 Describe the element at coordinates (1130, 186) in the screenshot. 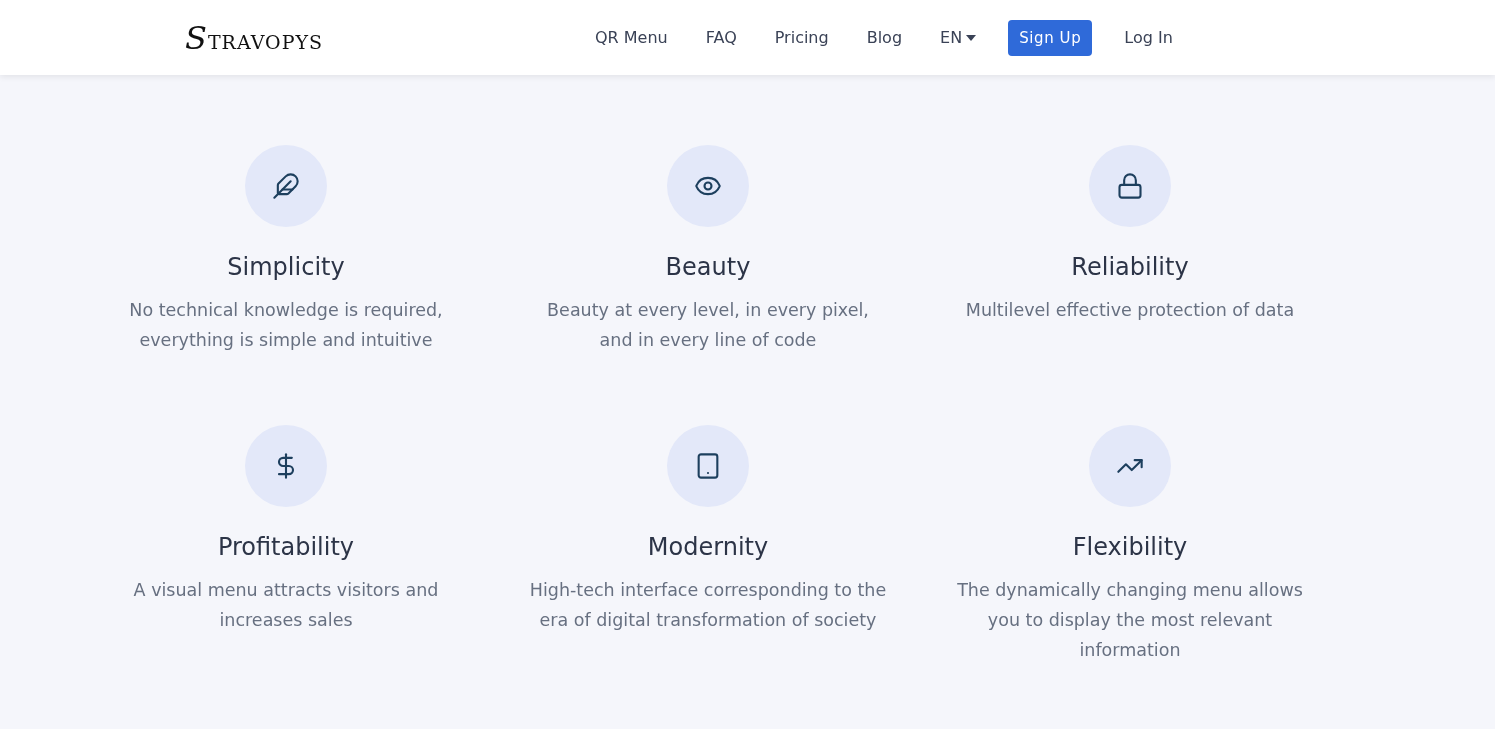

I see `lock-icon` at that location.